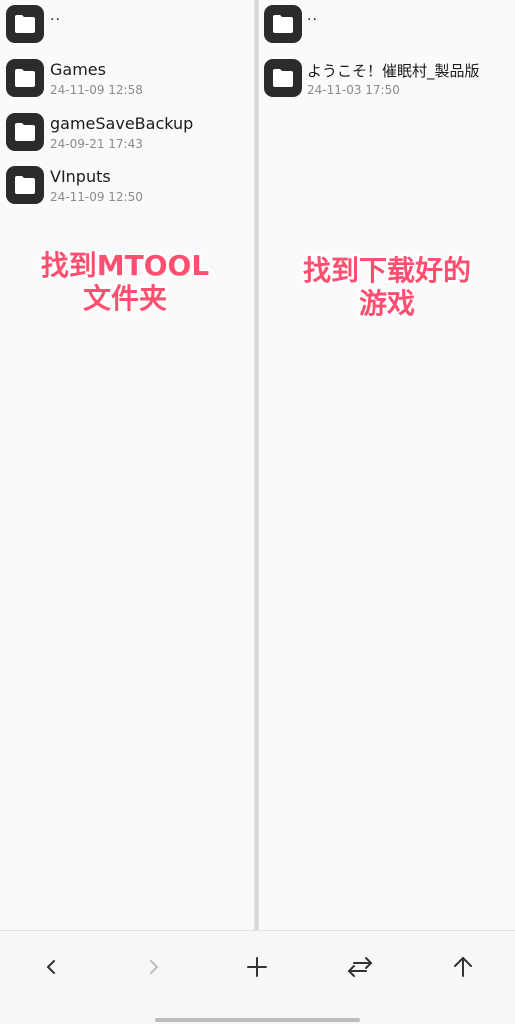 This screenshot has height=1024, width=515. What do you see at coordinates (387, 81) in the screenshot?
I see `list-item: ようこそ！催眠村_製品版 24-11-03 17:50` at bounding box center [387, 81].